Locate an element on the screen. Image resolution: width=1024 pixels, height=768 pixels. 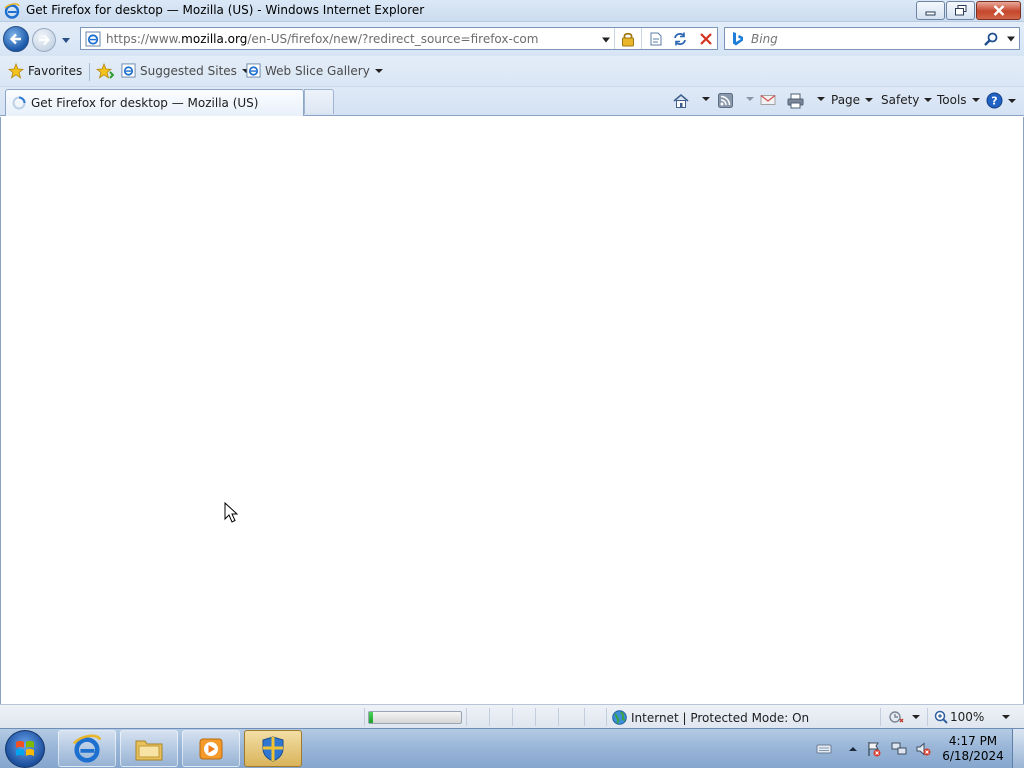
search-box is located at coordinates (872, 38).